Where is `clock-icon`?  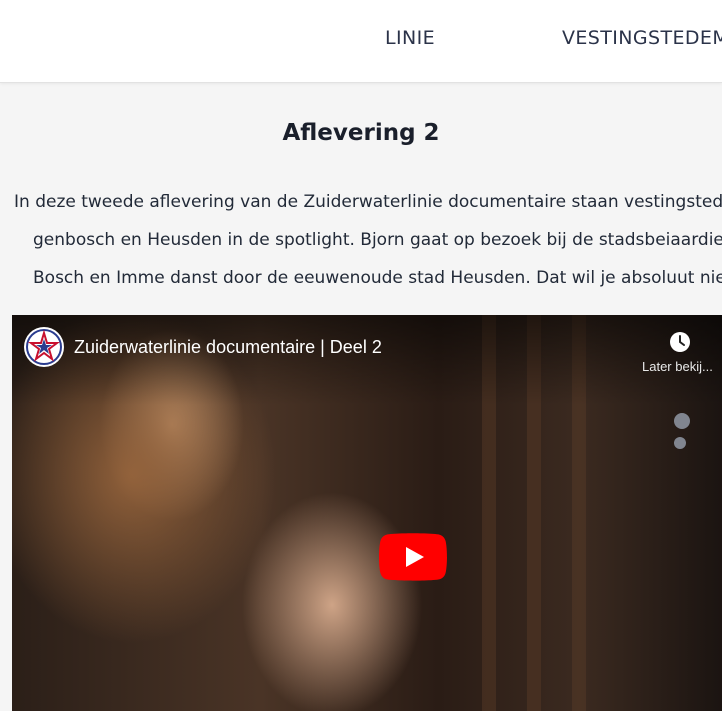 clock-icon is located at coordinates (680, 342).